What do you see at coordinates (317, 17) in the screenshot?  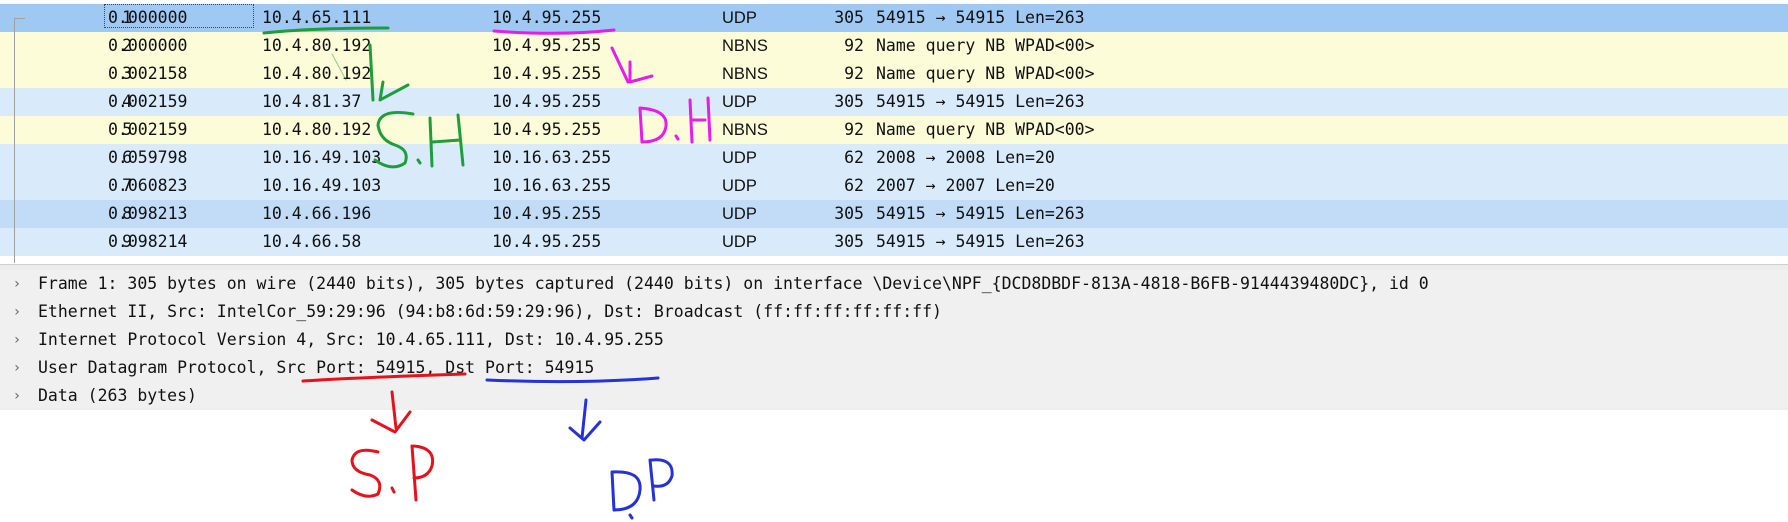 I see `packet-cell-src: 10.4.65.111` at bounding box center [317, 17].